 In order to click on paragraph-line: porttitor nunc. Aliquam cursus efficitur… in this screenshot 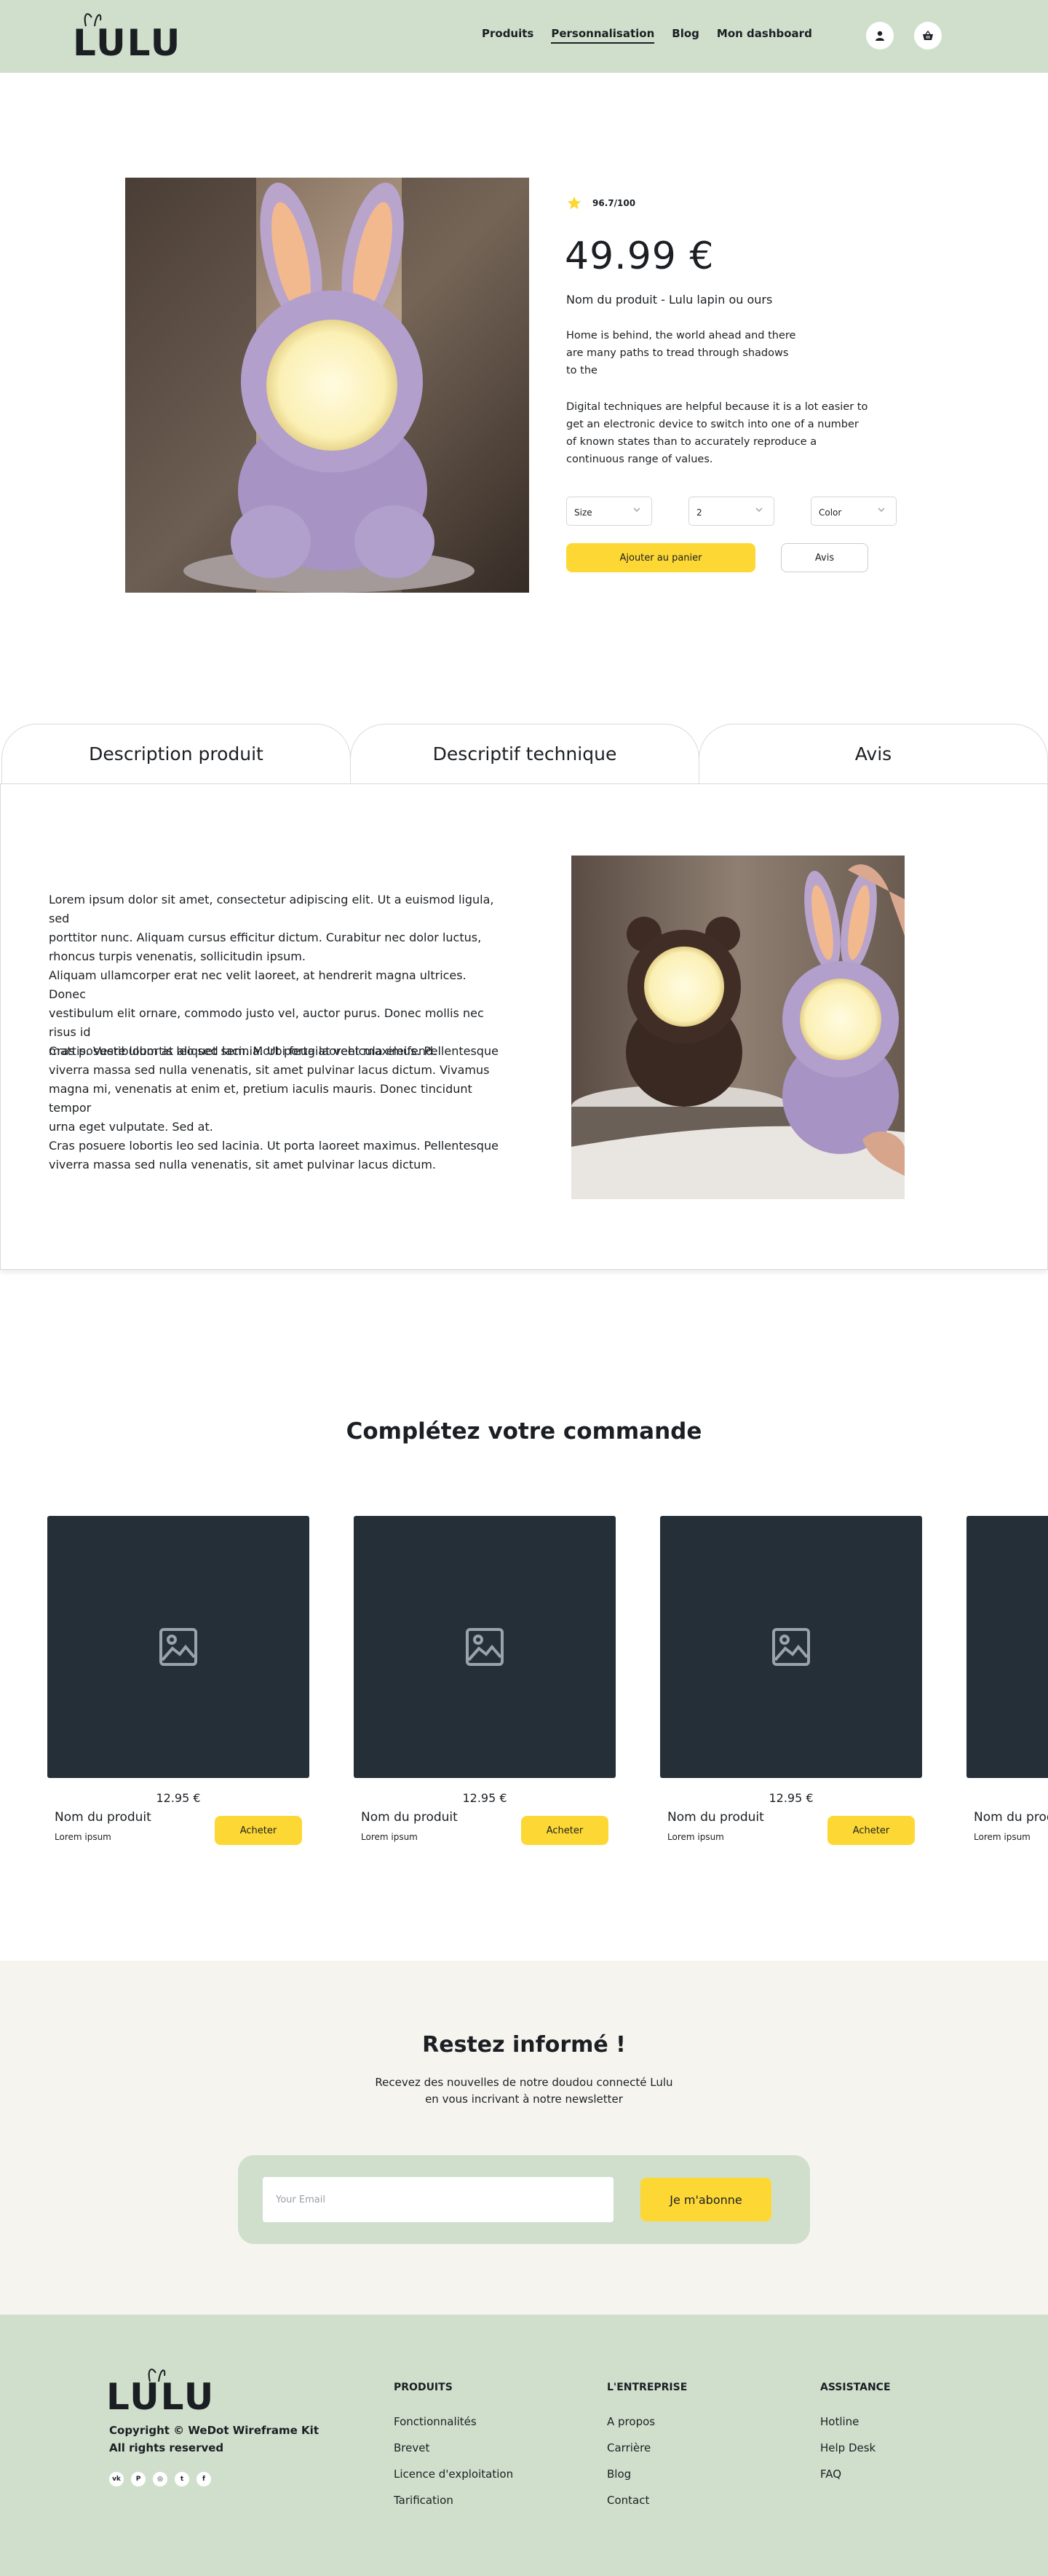, I will do `click(265, 938)`.